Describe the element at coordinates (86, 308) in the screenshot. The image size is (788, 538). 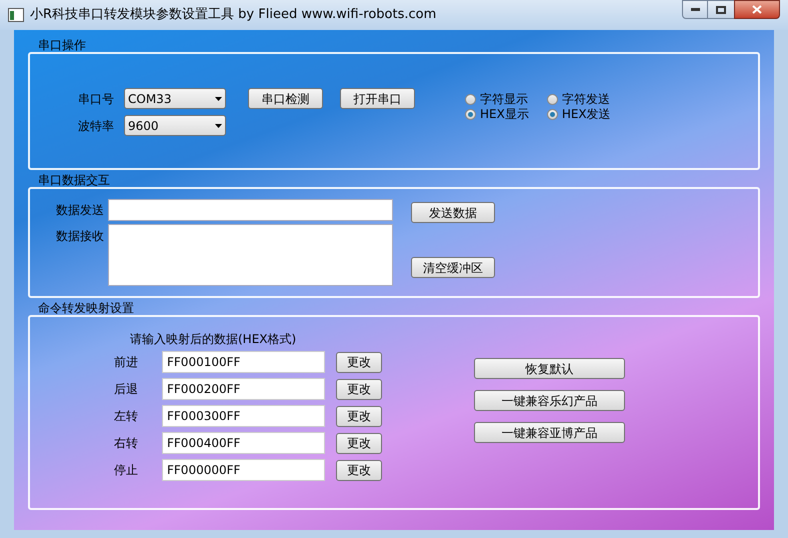
I see `group-title: 命令转发映射设置` at that location.